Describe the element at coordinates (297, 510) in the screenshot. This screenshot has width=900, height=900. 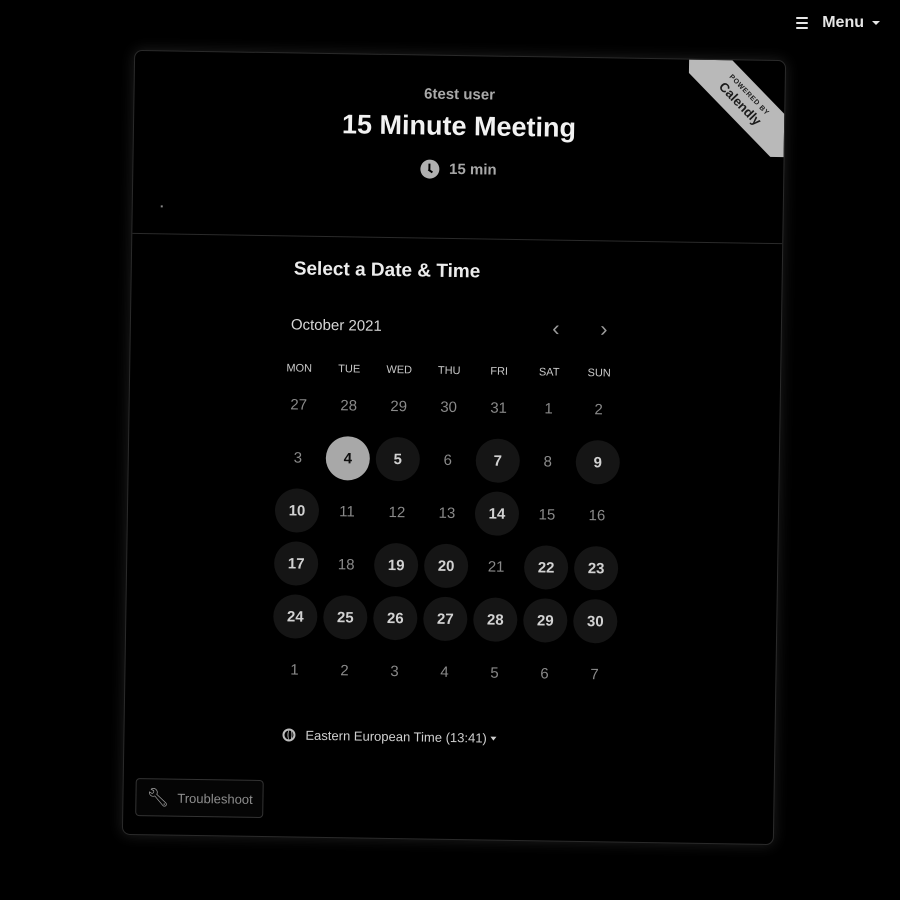
I see `calendar-day-available: 10` at that location.